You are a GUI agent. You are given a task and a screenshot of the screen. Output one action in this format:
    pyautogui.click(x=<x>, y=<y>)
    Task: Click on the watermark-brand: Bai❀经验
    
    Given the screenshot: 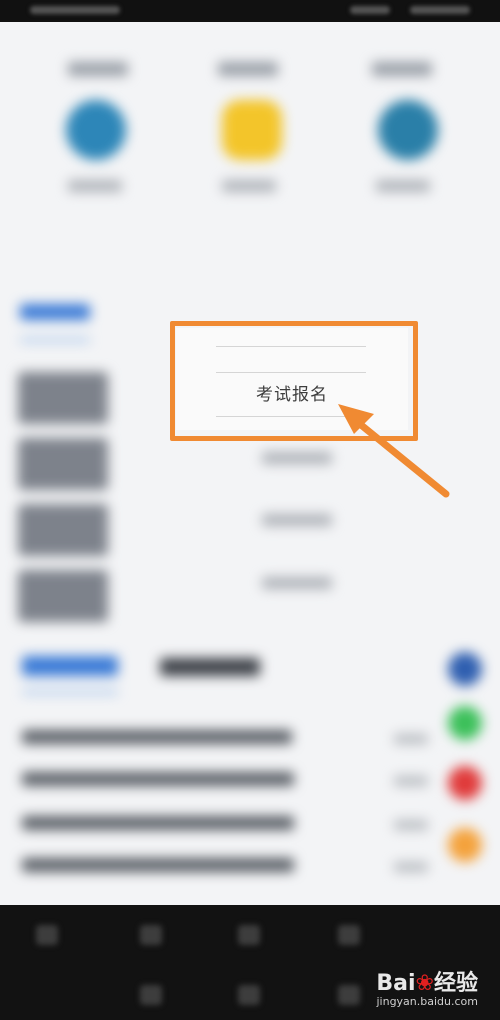 What is the action you would take?
    pyautogui.click(x=427, y=983)
    